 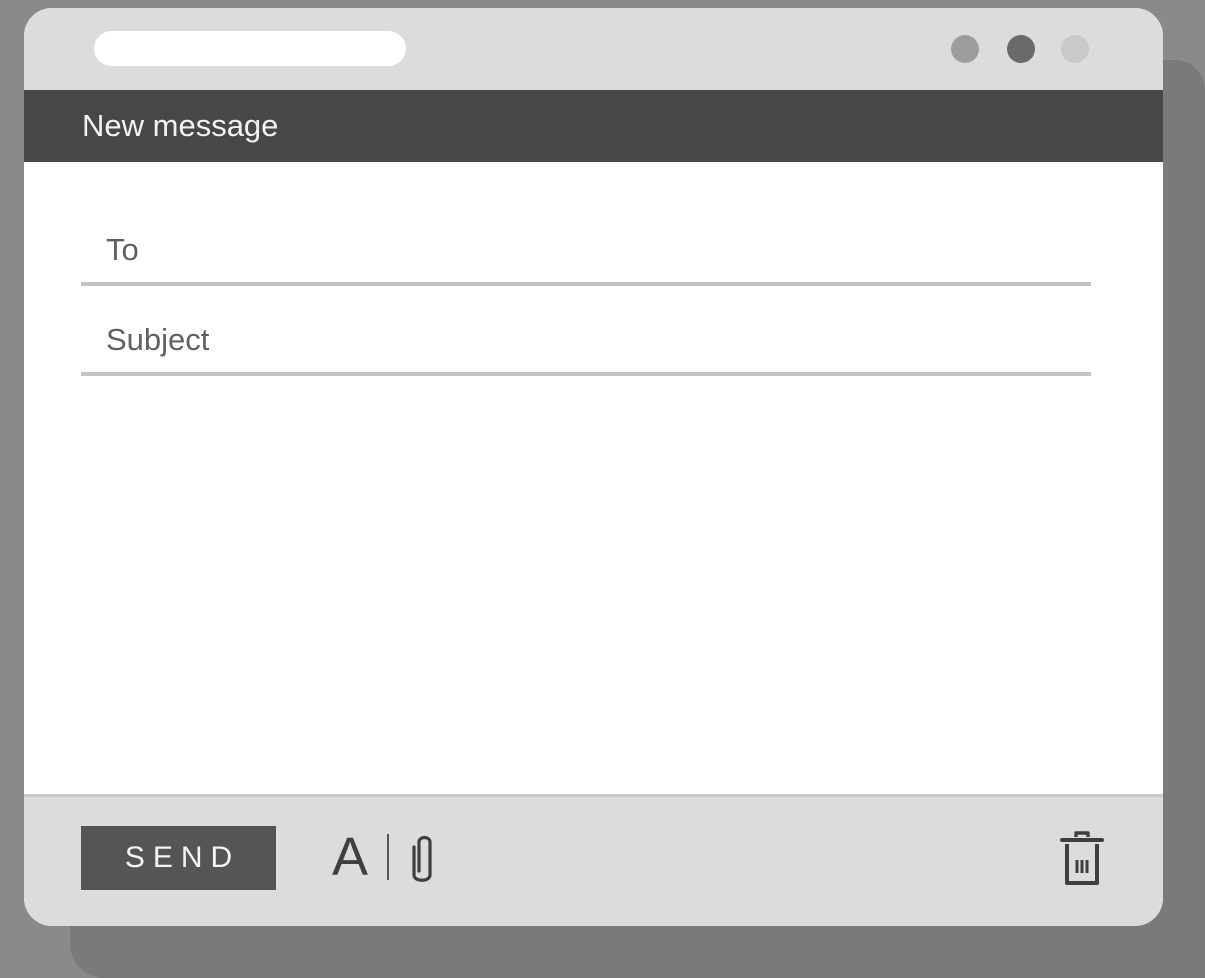 What do you see at coordinates (586, 253) in the screenshot?
I see `to-field: To` at bounding box center [586, 253].